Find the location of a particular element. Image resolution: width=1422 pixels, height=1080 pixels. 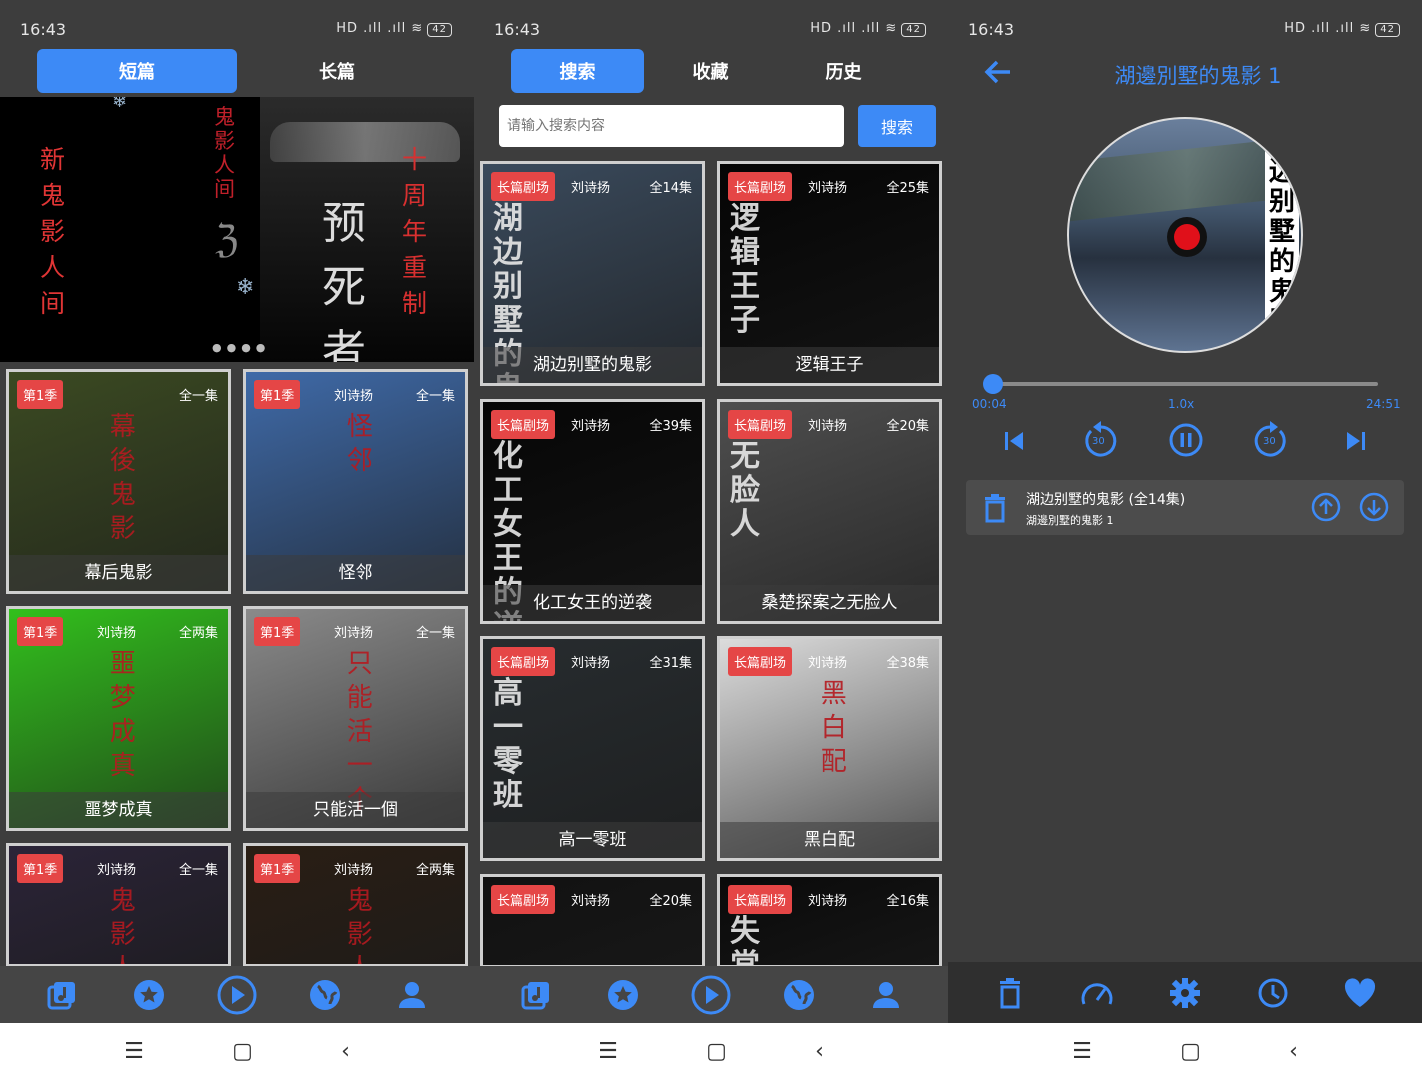

card-title: 高一零班 is located at coordinates (592, 840).